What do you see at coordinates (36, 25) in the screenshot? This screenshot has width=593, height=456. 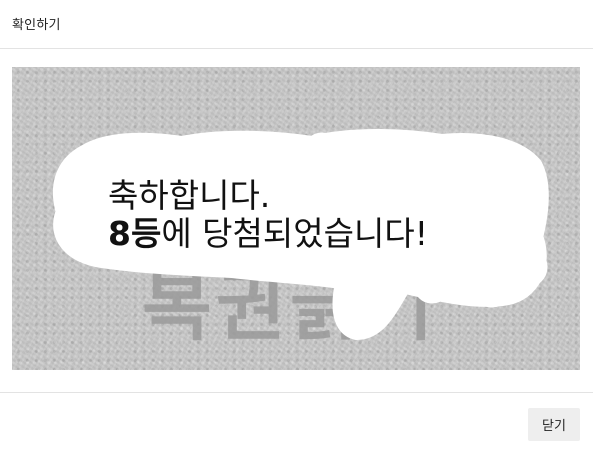 I see `dialog-title: 확인하기` at bounding box center [36, 25].